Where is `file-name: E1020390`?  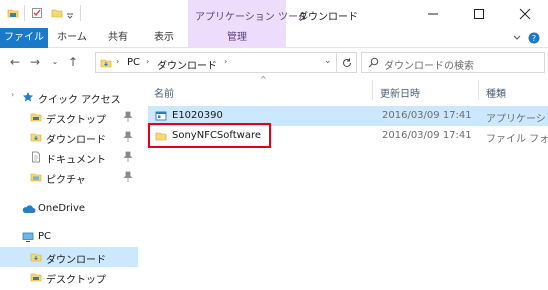
file-name: E1020390 is located at coordinates (197, 115).